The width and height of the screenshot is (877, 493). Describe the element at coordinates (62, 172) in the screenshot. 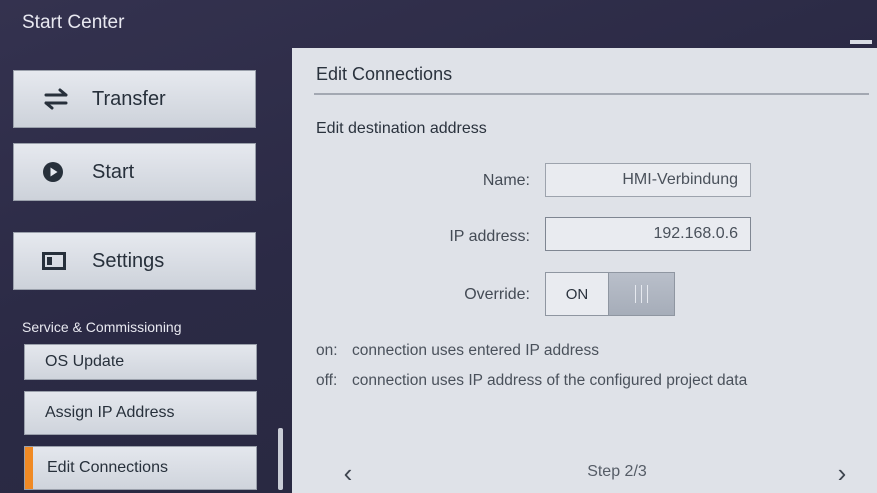

I see `play-circle-icon` at that location.